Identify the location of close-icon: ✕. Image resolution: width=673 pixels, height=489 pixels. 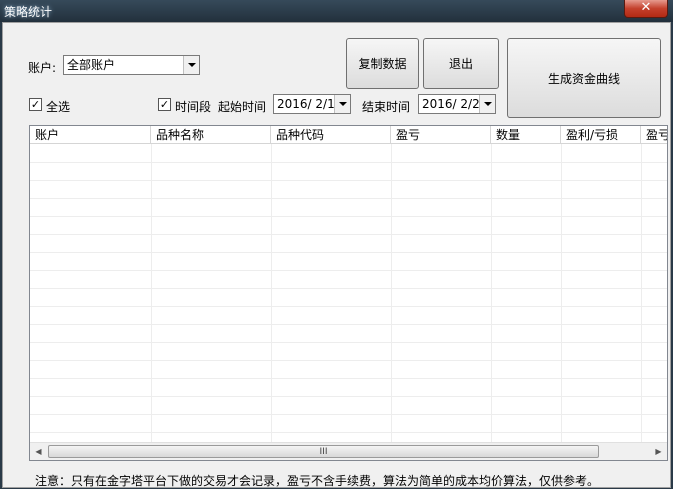
(646, 7).